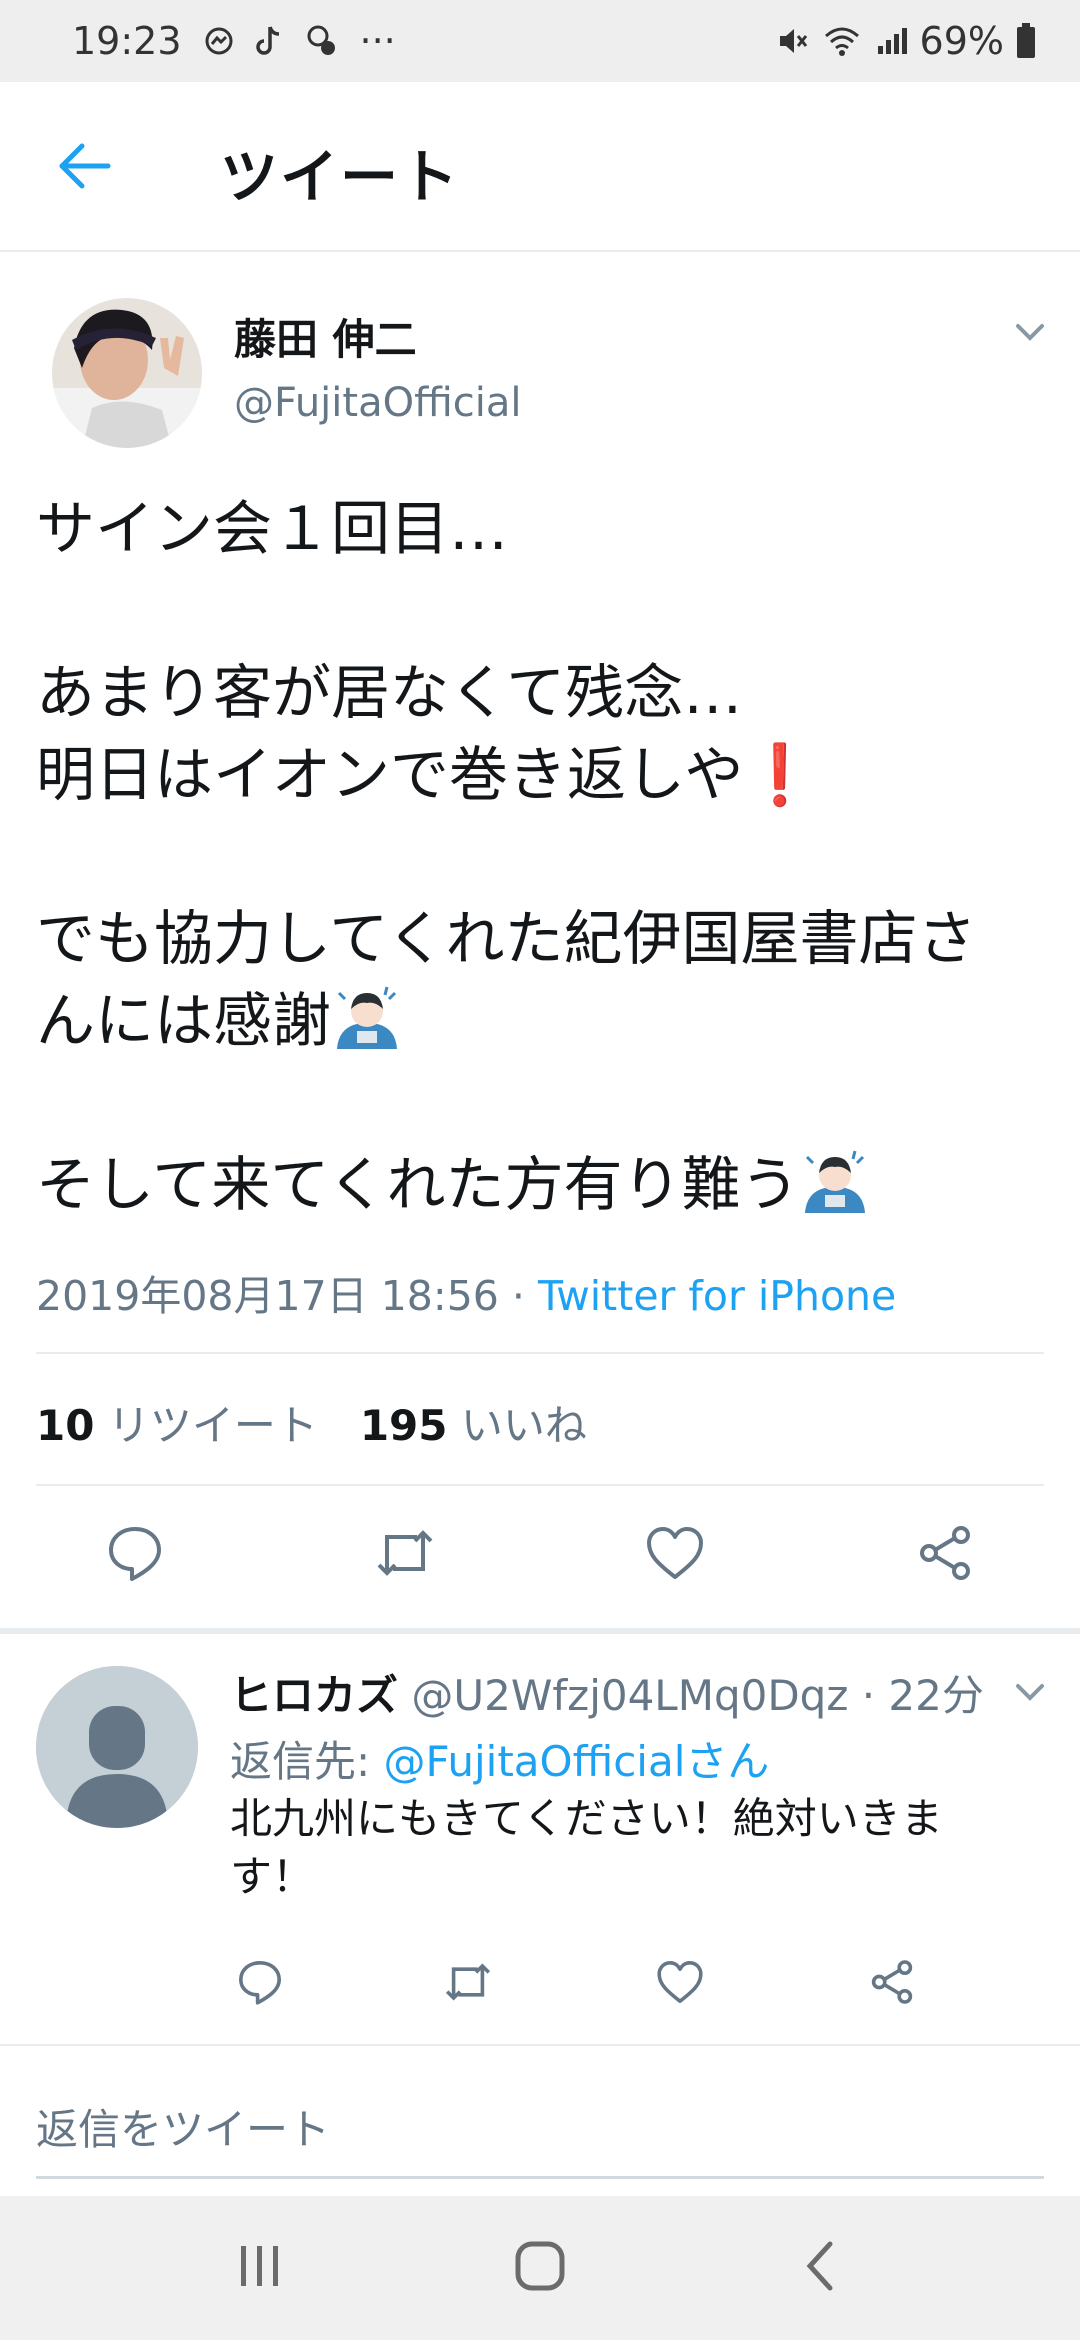  I want to click on home-button, so click(540, 2268).